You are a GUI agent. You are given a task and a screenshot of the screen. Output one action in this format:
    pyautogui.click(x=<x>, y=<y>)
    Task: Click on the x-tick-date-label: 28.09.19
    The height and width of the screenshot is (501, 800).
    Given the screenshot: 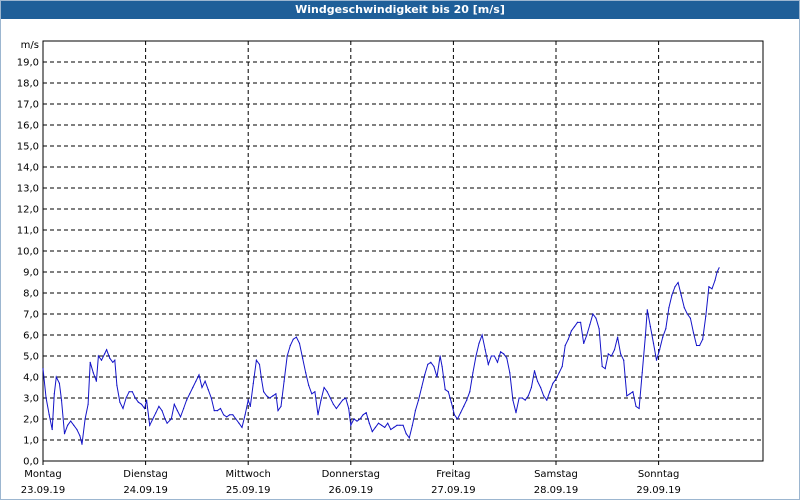 What is the action you would take?
    pyautogui.click(x=556, y=490)
    